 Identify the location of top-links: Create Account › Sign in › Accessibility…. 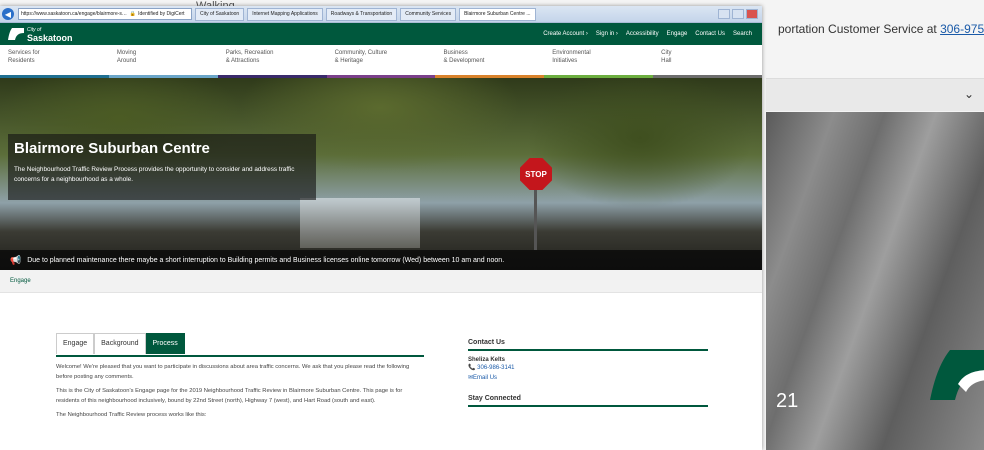
(647, 34).